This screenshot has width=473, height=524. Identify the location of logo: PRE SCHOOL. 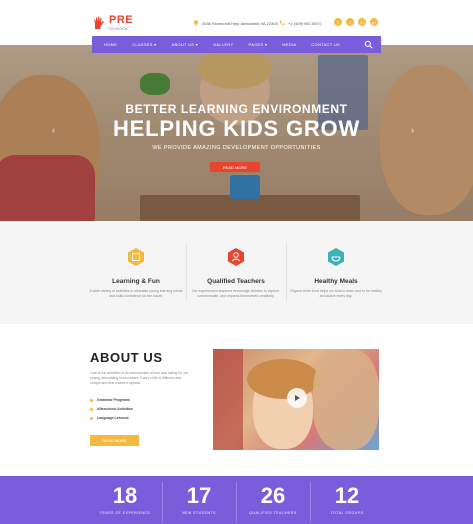
(112, 23).